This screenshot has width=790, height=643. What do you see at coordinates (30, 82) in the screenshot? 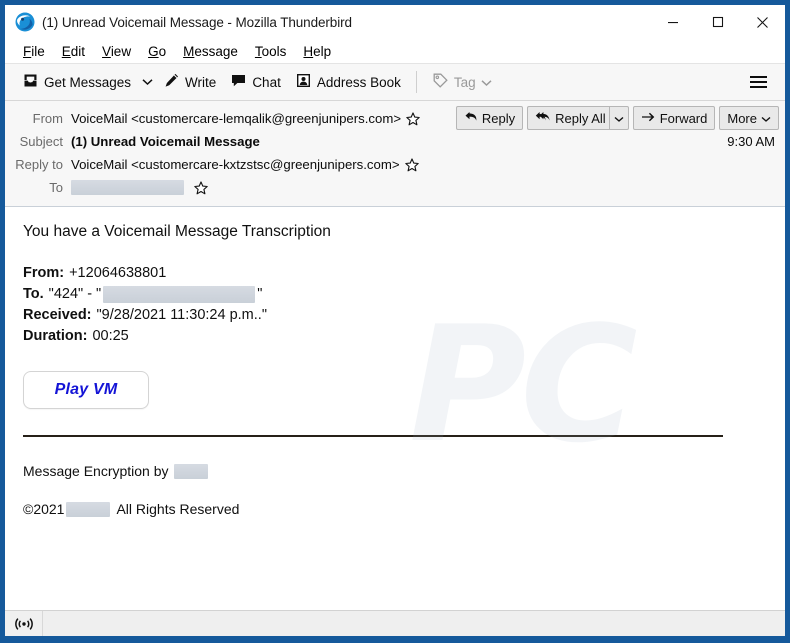
I see `download-inbox-icon` at bounding box center [30, 82].